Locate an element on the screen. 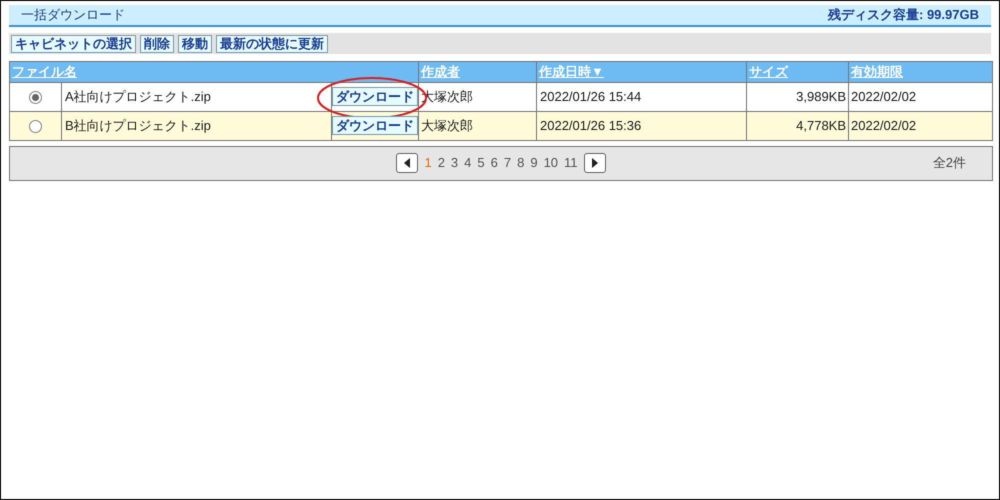  table-cell: 4,778KB is located at coordinates (797, 125).